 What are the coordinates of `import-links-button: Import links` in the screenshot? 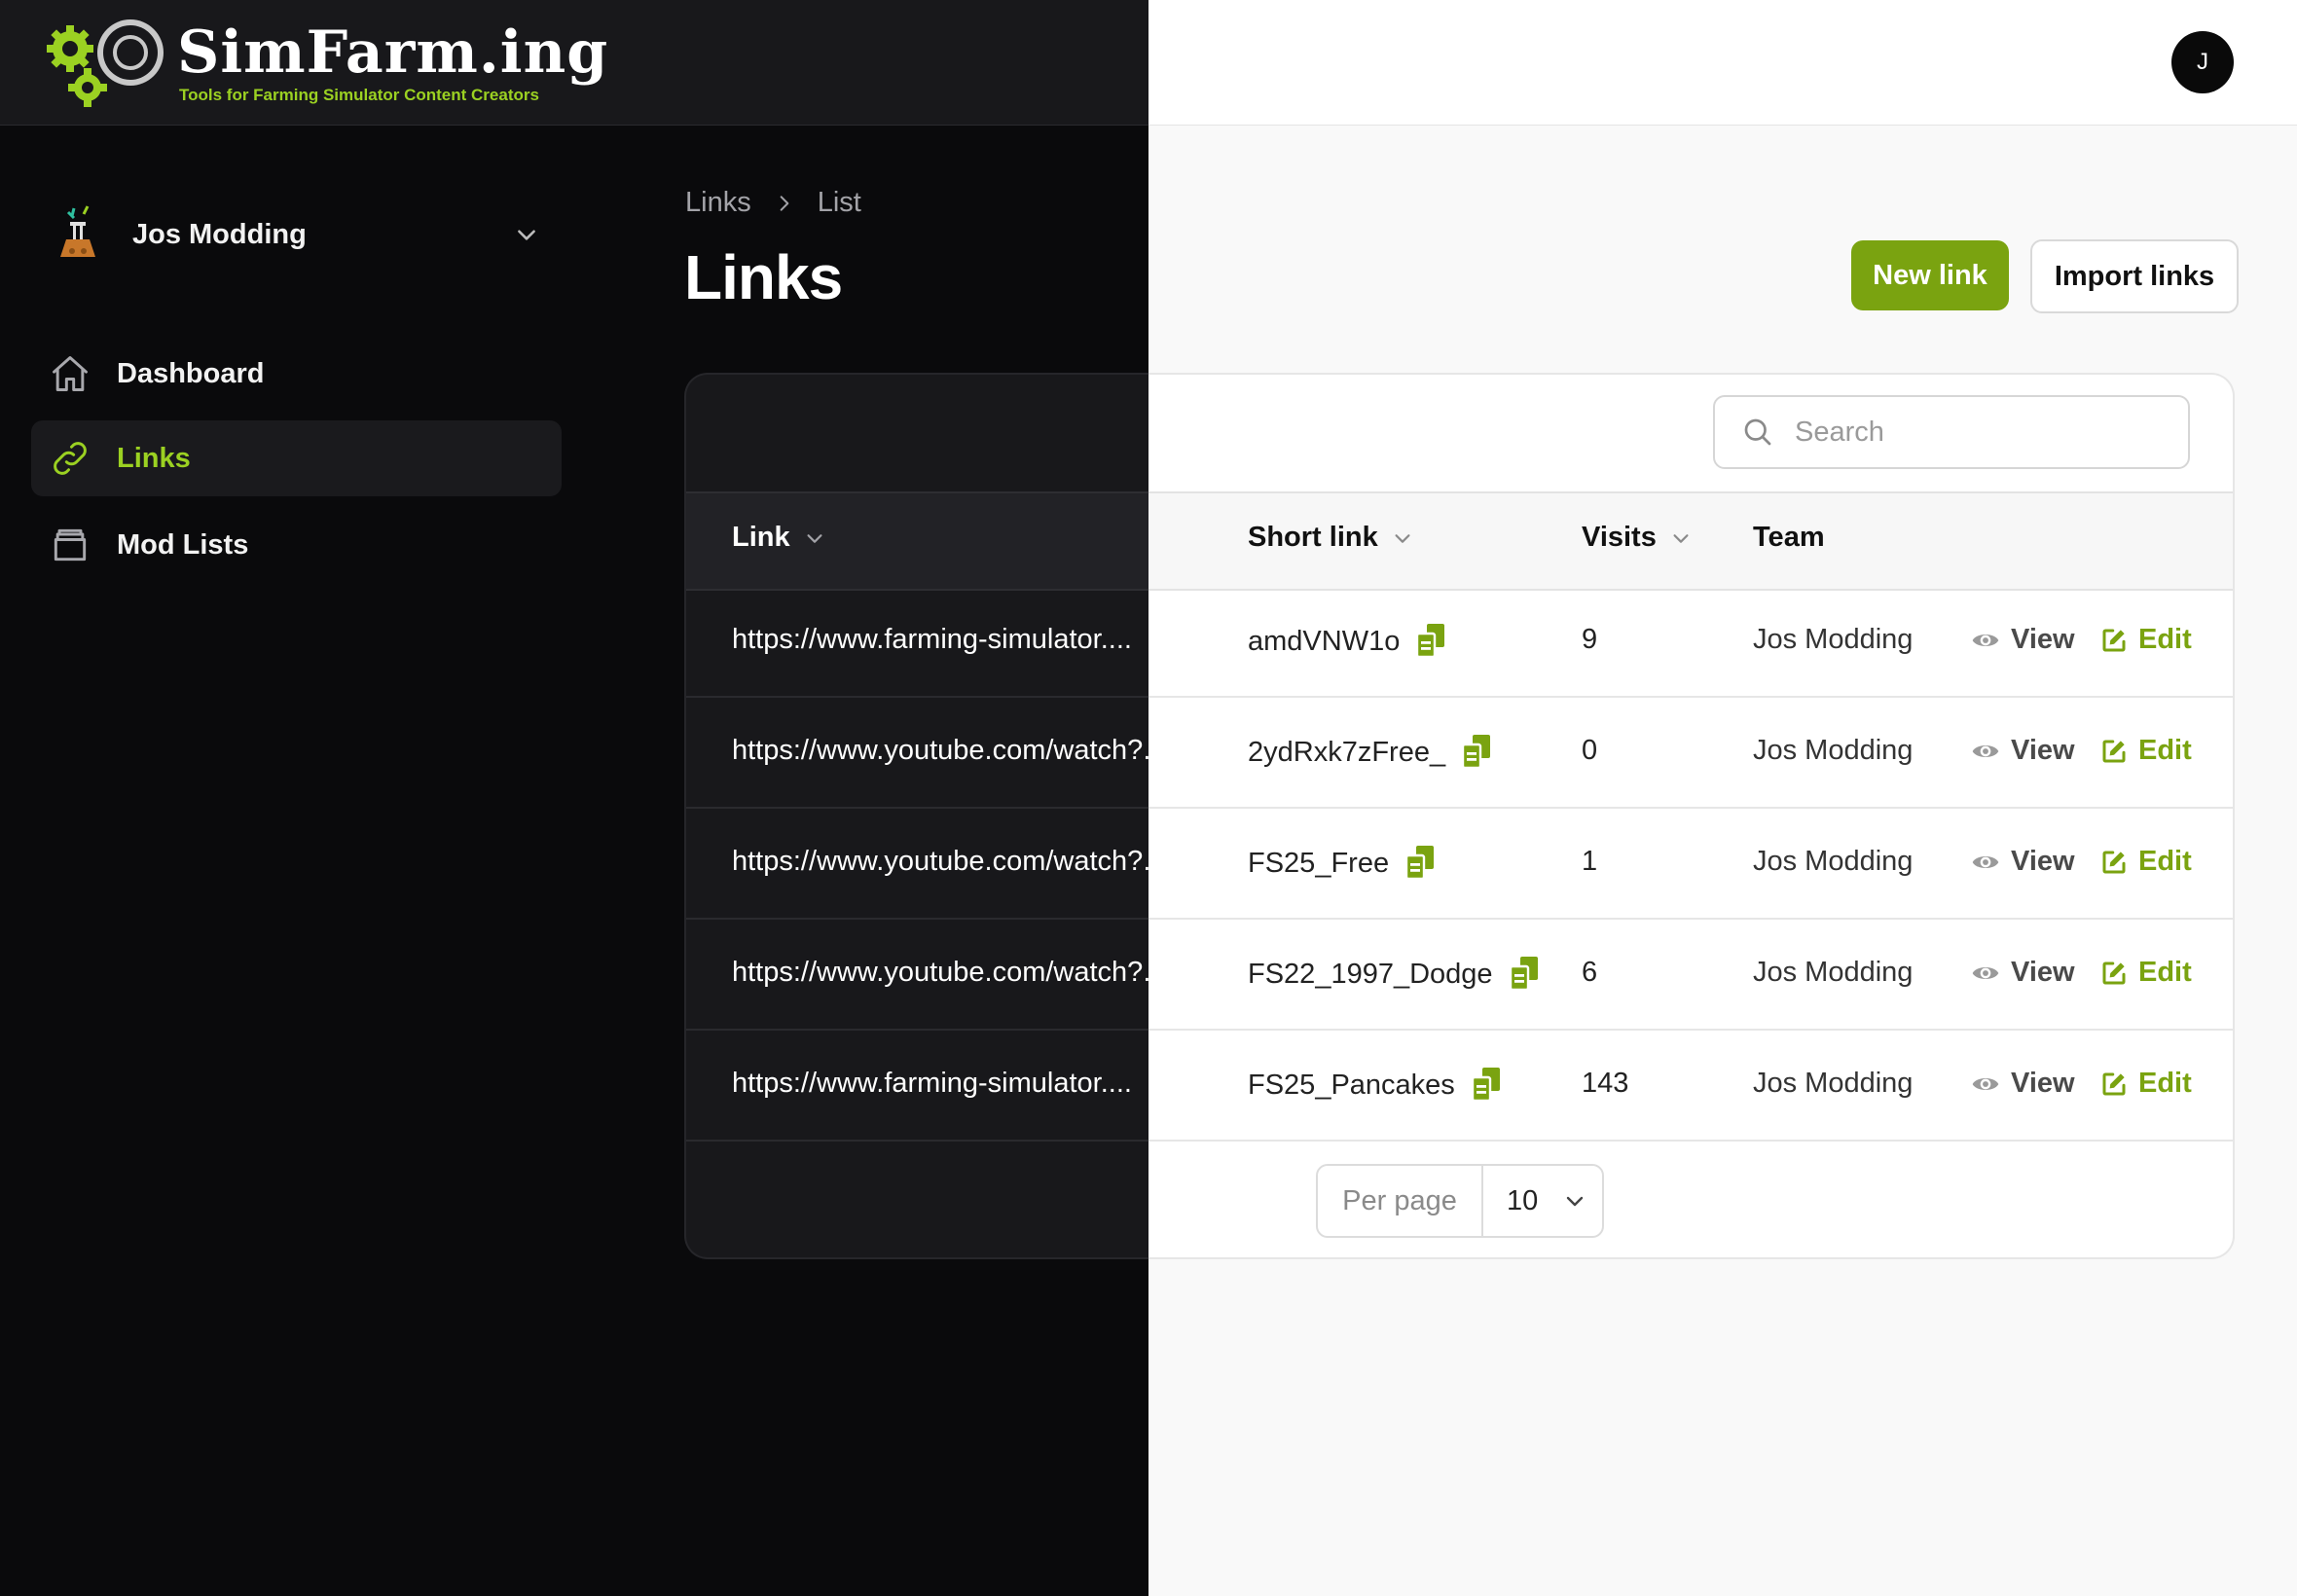 It's located at (2134, 276).